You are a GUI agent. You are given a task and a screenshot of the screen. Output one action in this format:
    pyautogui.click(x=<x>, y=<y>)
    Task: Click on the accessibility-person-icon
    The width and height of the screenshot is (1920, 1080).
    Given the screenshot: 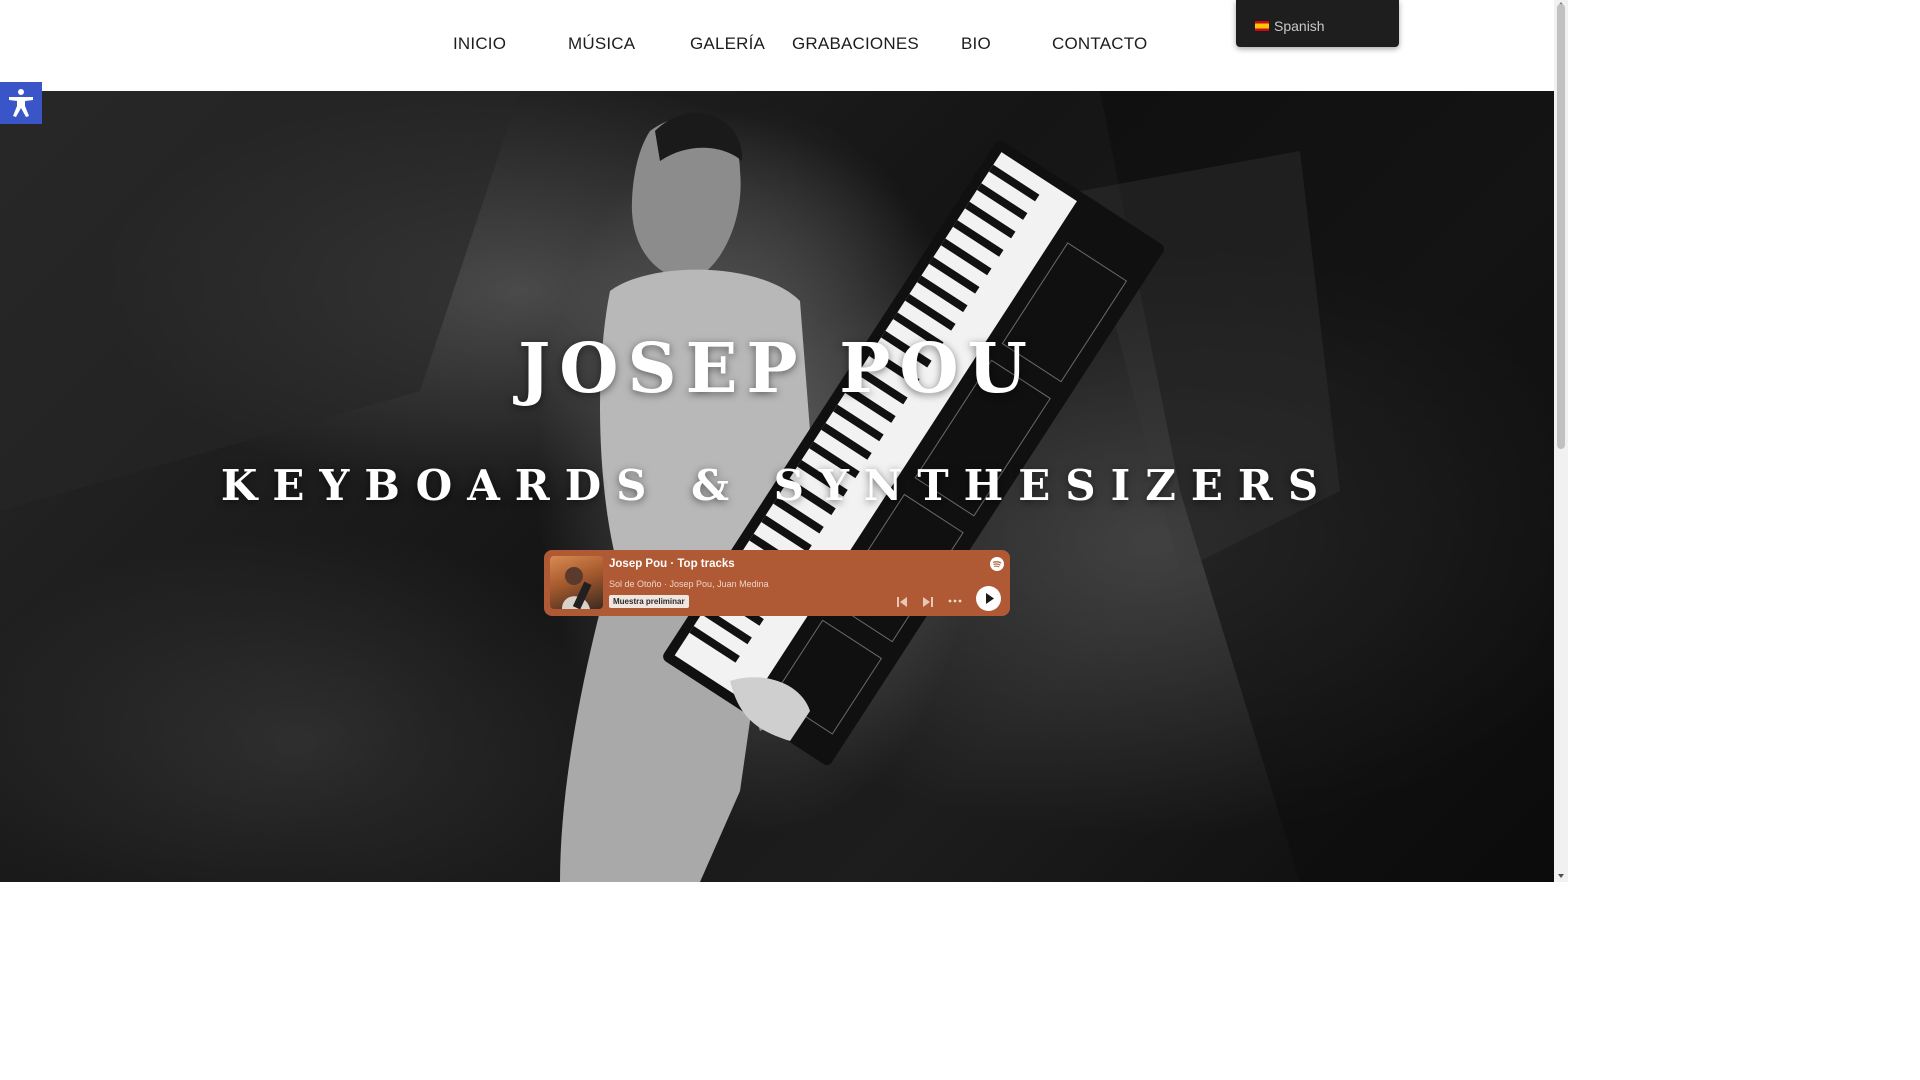 What is the action you would take?
    pyautogui.click(x=21, y=103)
    